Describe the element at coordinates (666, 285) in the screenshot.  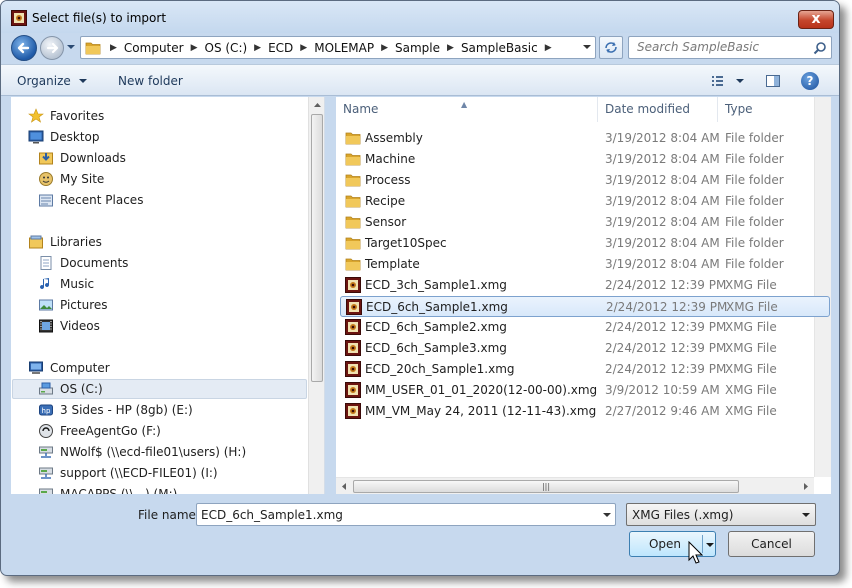
I see `file-date-modified: 2/24/2012 12:39 PM` at that location.